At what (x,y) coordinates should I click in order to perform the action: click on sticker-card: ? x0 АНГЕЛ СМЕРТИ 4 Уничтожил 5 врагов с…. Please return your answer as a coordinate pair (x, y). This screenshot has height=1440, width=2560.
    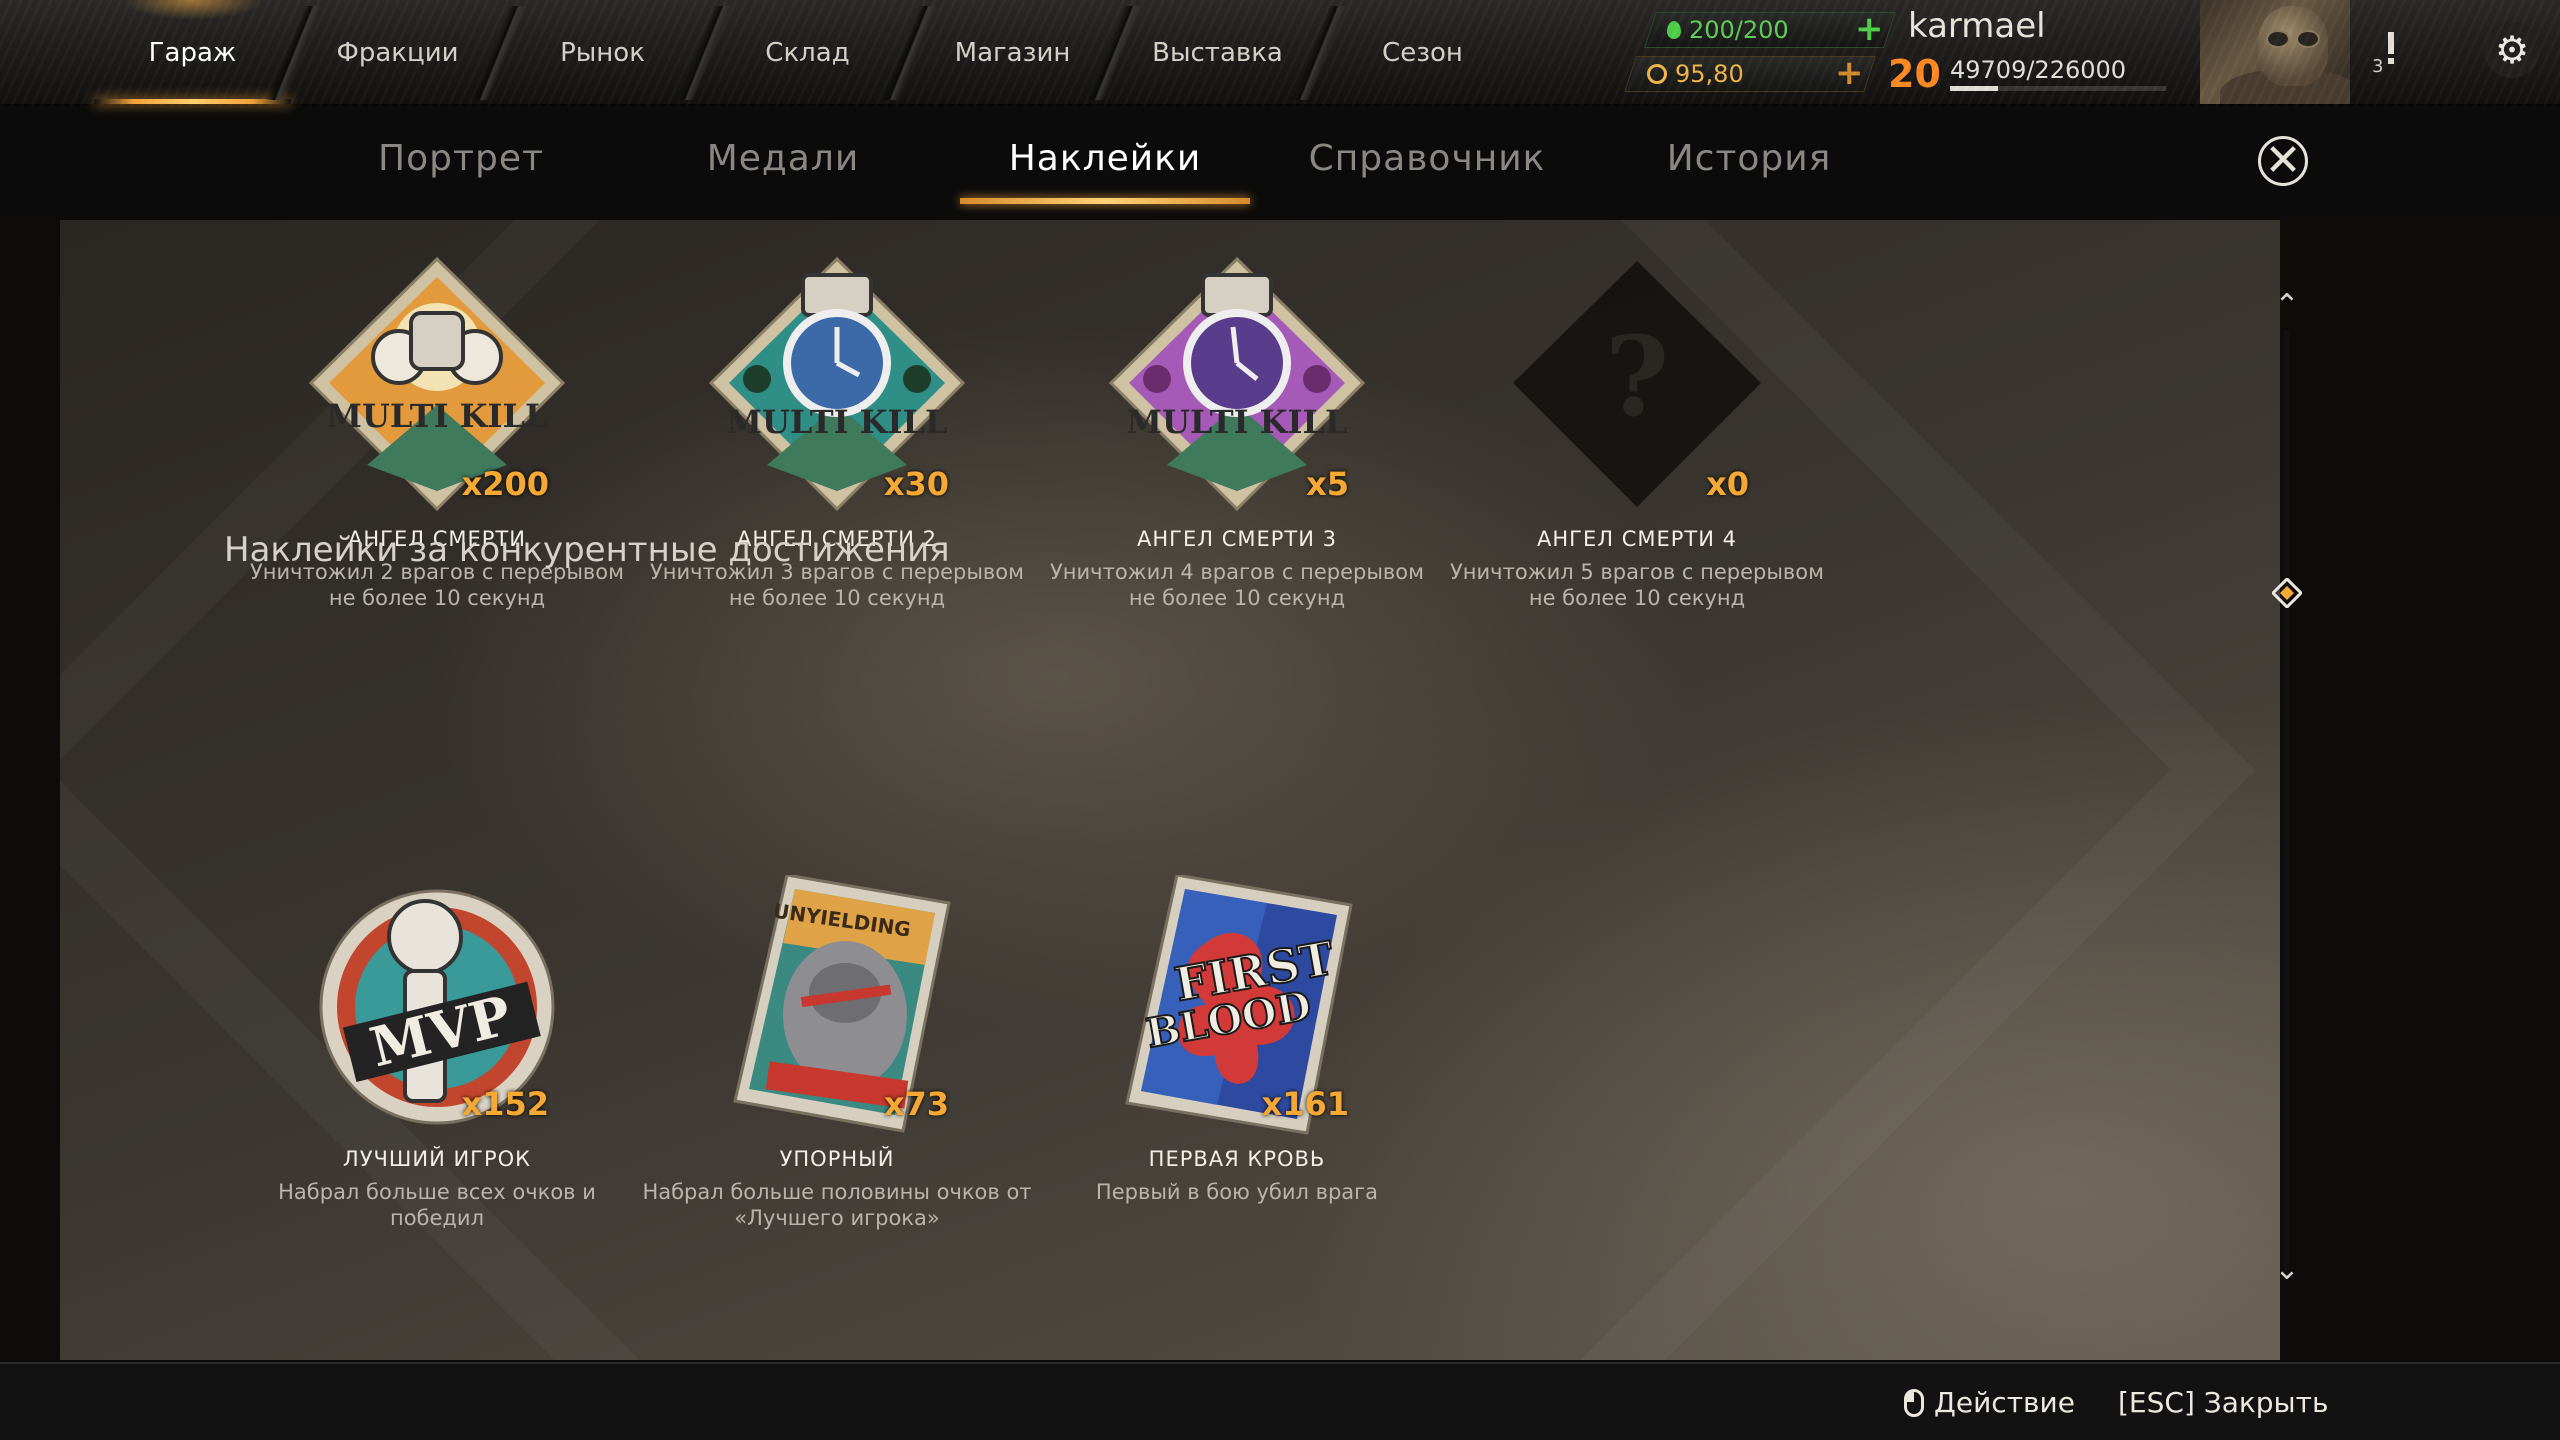
    Looking at the image, I should click on (1637, 475).